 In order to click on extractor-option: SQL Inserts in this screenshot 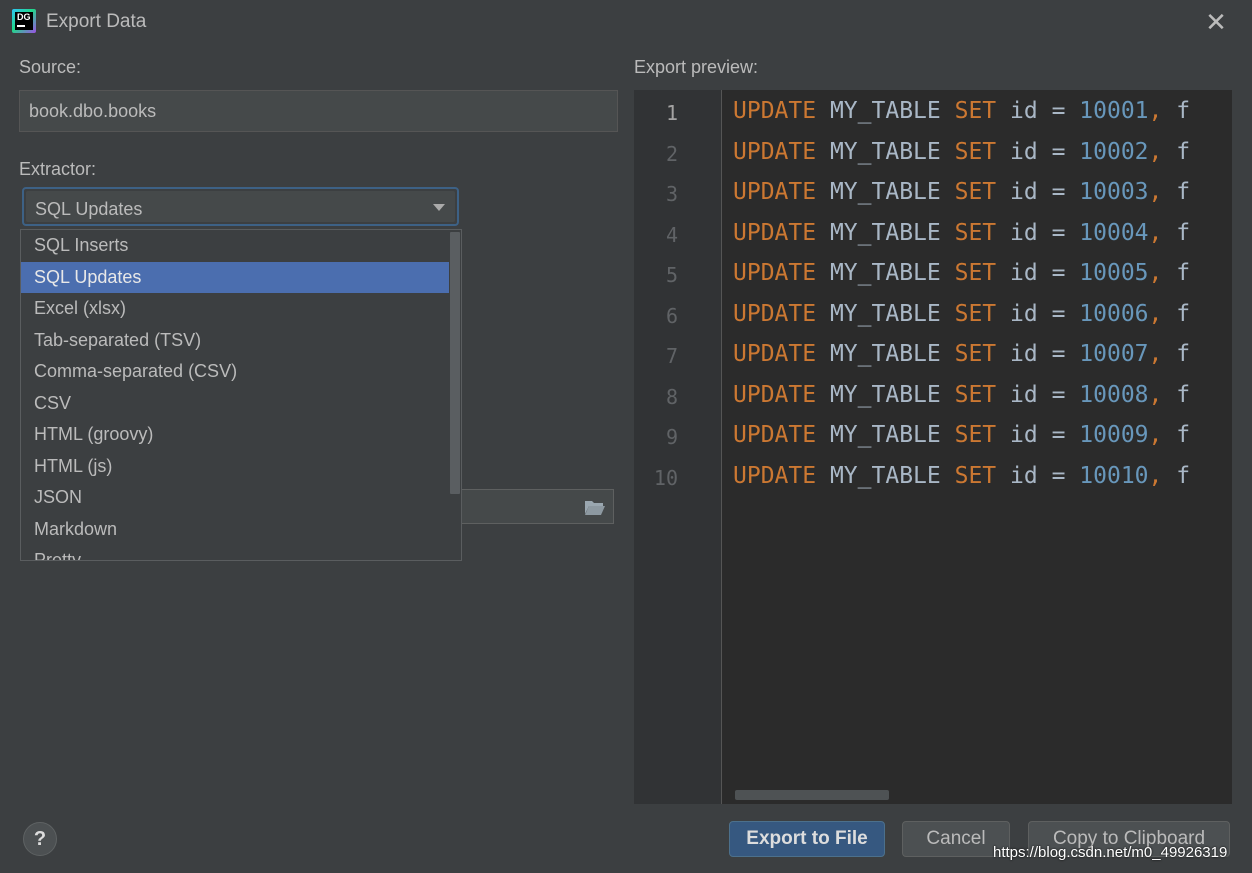, I will do `click(235, 245)`.